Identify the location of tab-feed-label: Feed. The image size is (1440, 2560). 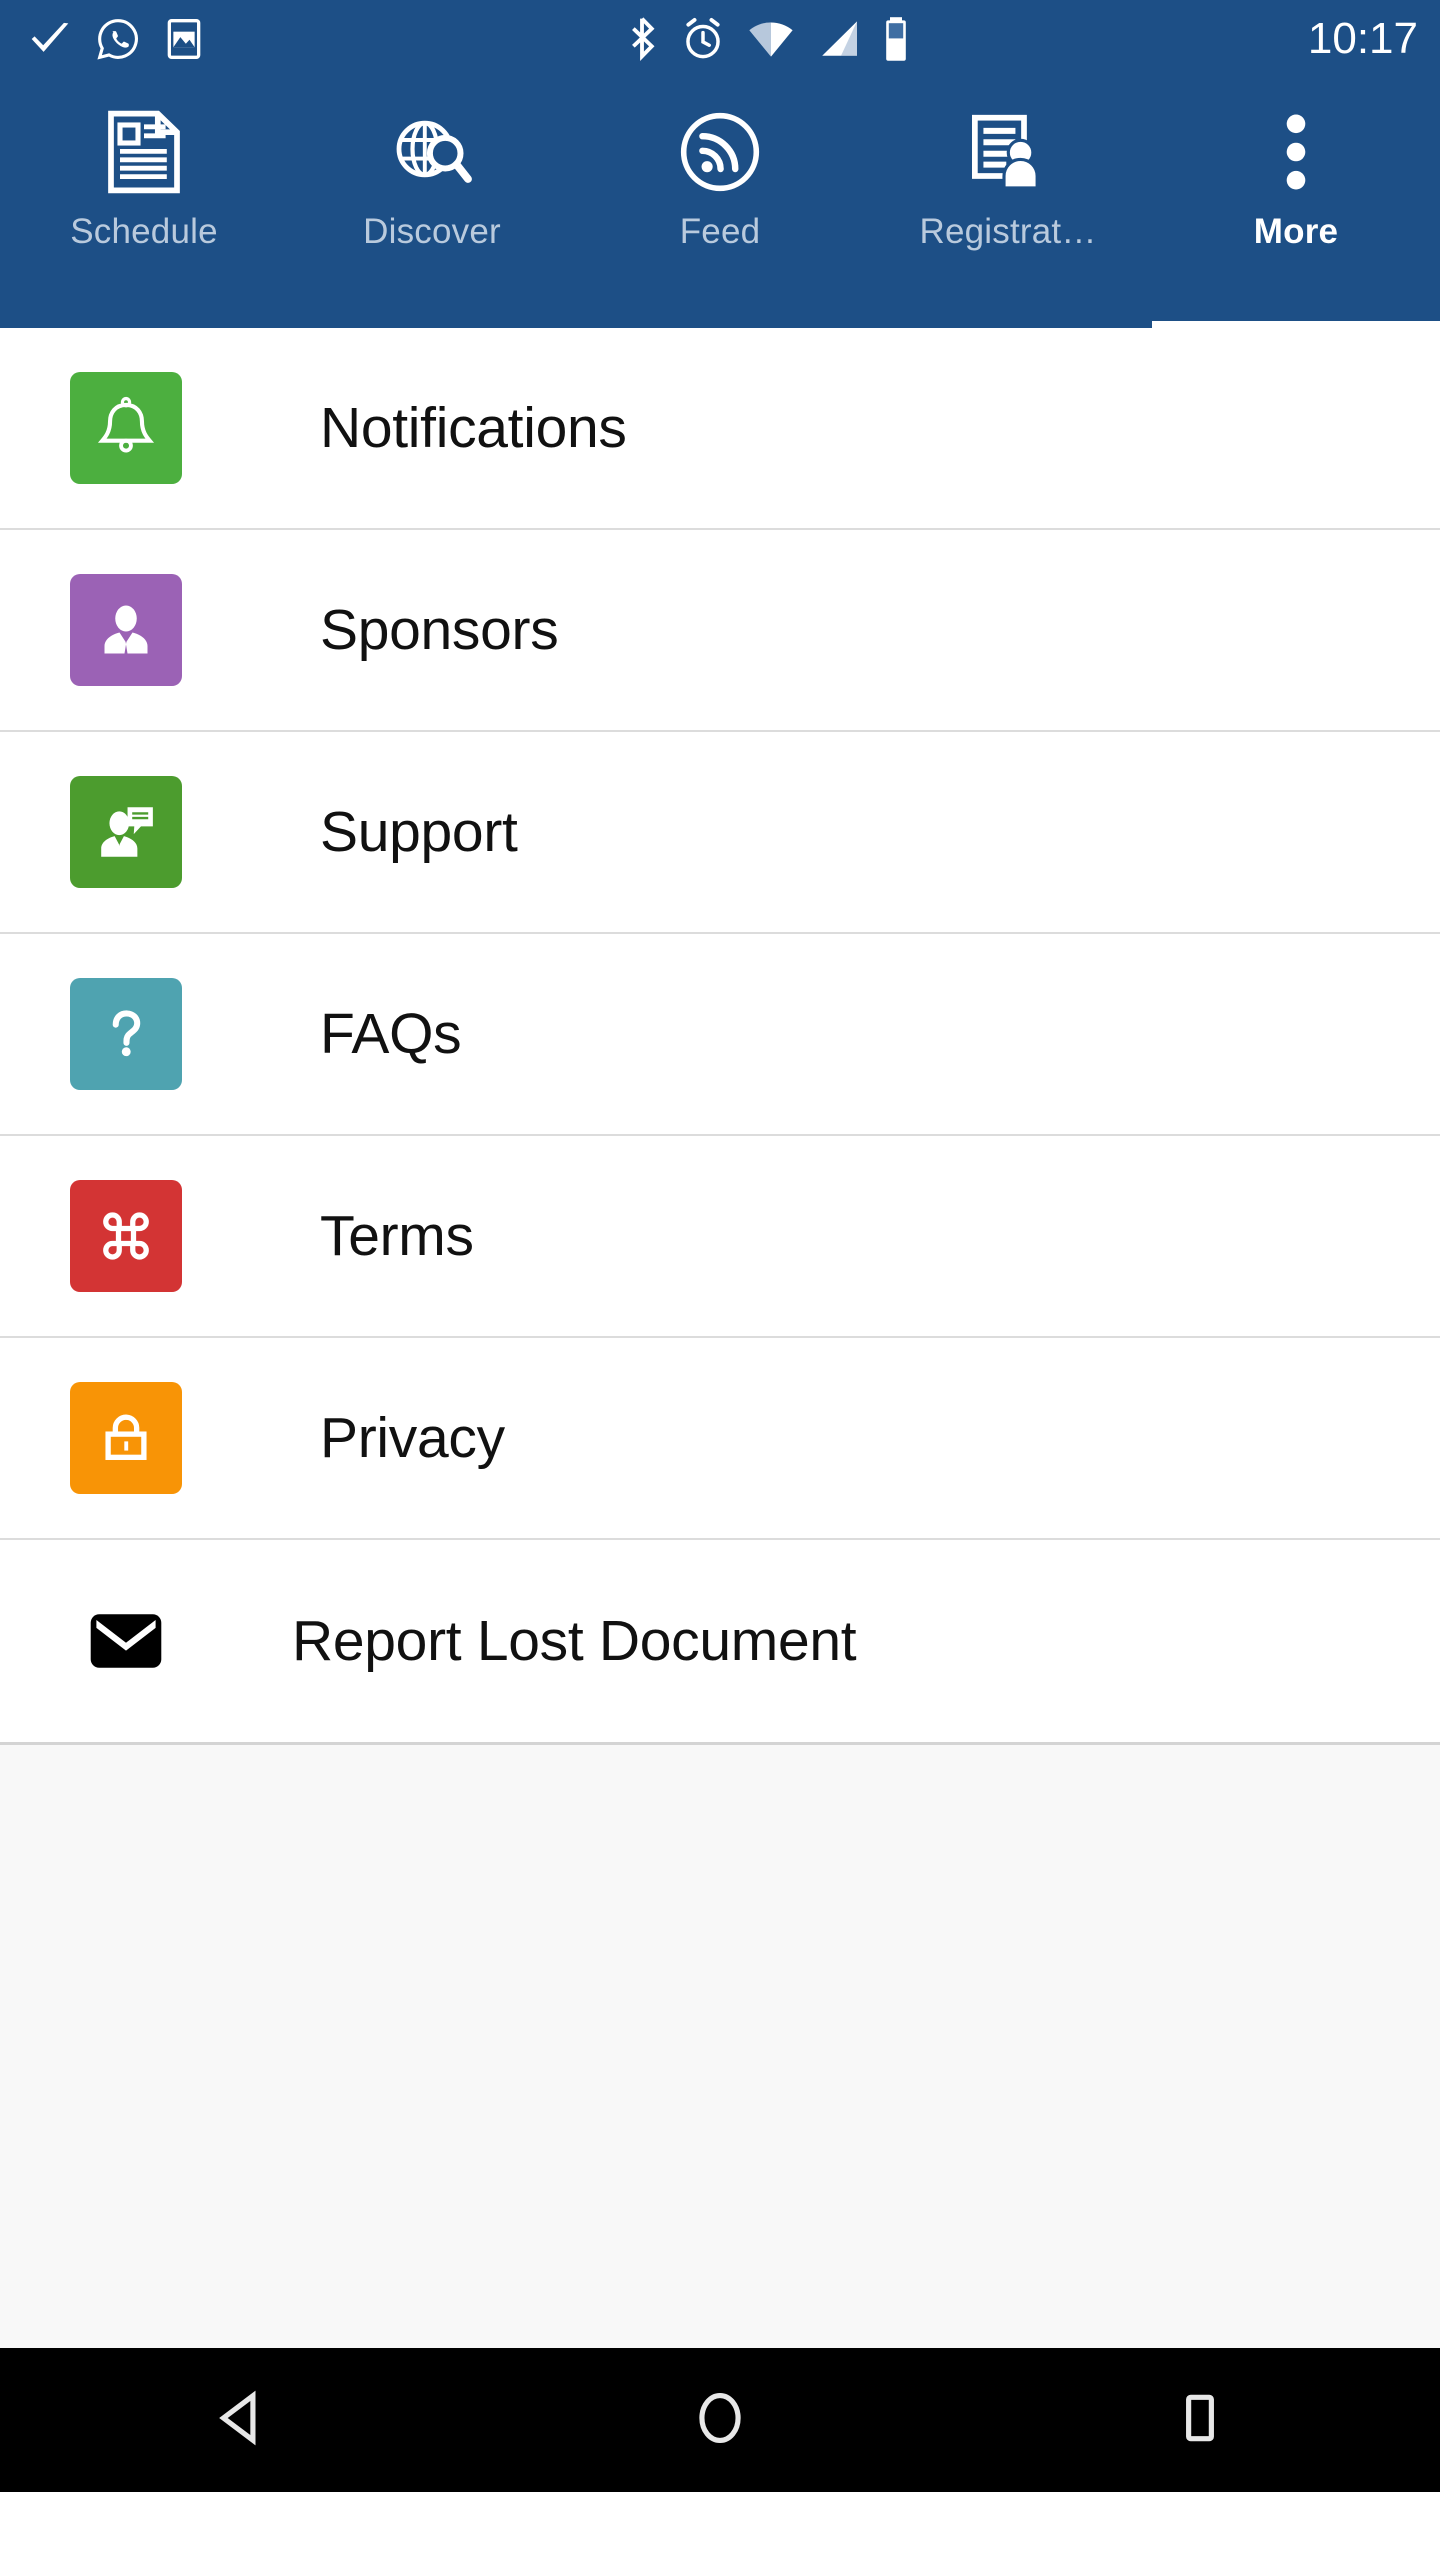
(720, 231).